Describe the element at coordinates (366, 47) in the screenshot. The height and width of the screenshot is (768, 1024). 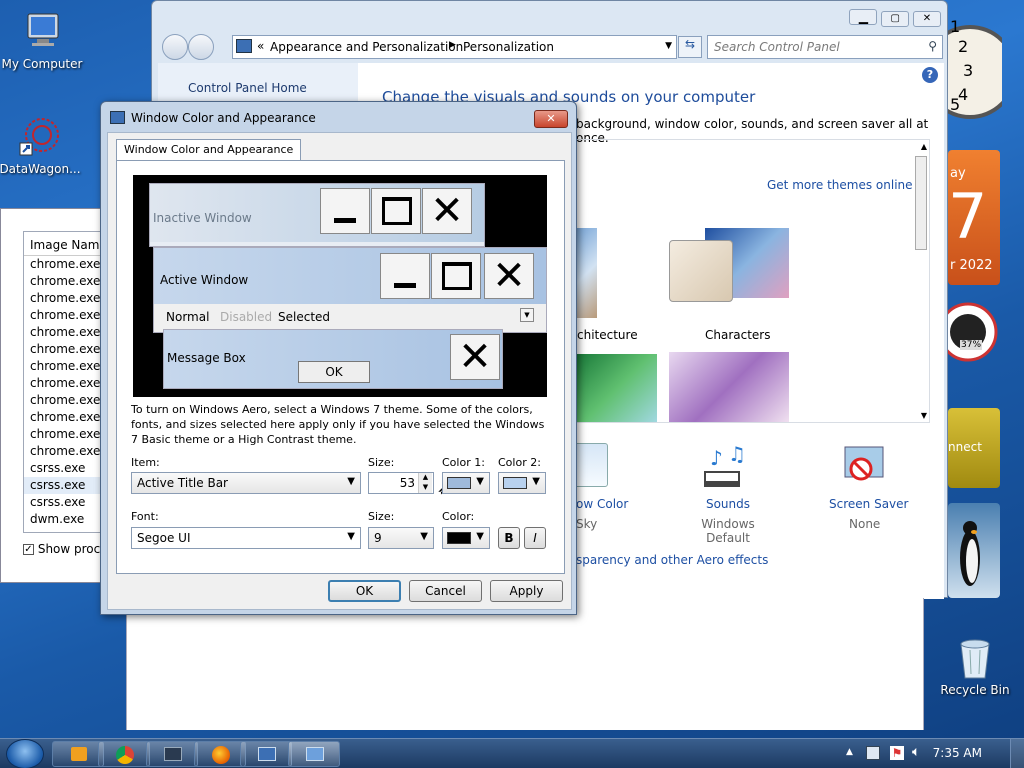
I see `breadcrumb-root: Appearance and Personalization` at that location.